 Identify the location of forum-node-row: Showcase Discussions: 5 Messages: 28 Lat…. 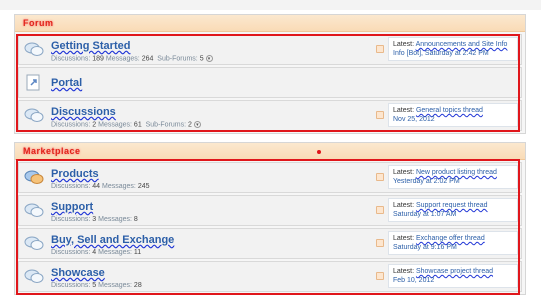
(270, 276).